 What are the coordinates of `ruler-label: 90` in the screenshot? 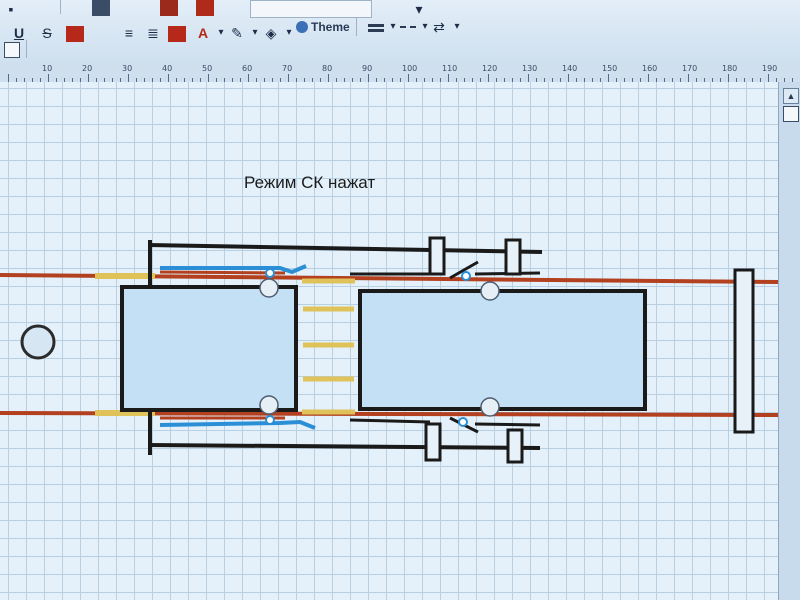 It's located at (367, 68).